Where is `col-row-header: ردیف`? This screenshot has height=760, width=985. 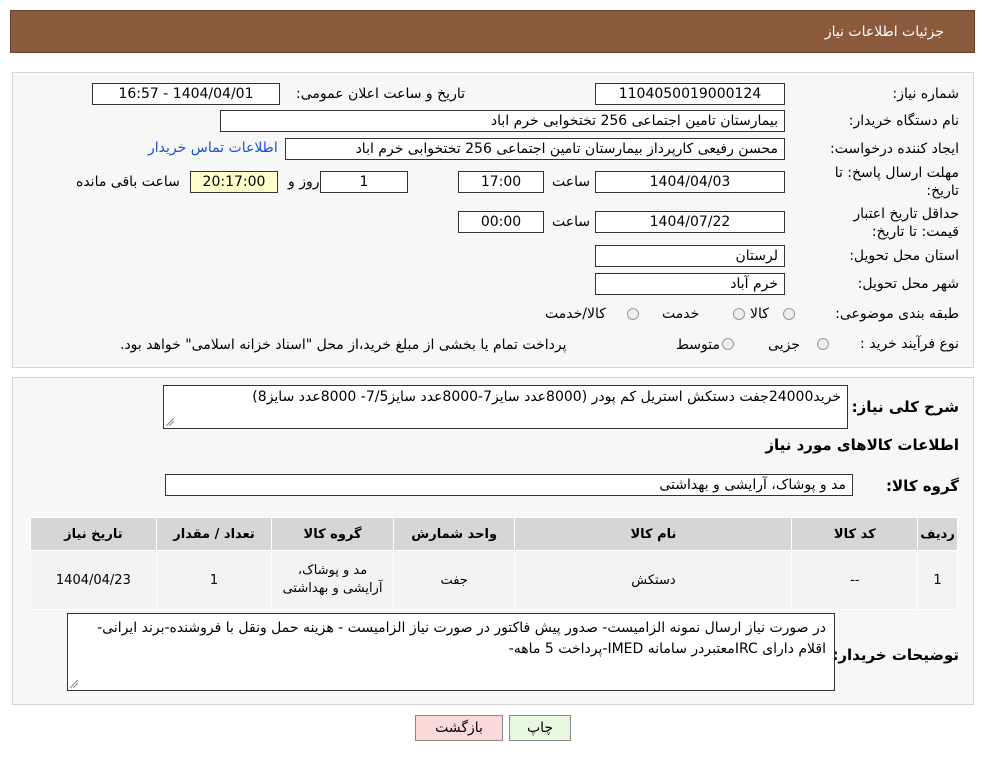
col-row-header: ردیف is located at coordinates (937, 534).